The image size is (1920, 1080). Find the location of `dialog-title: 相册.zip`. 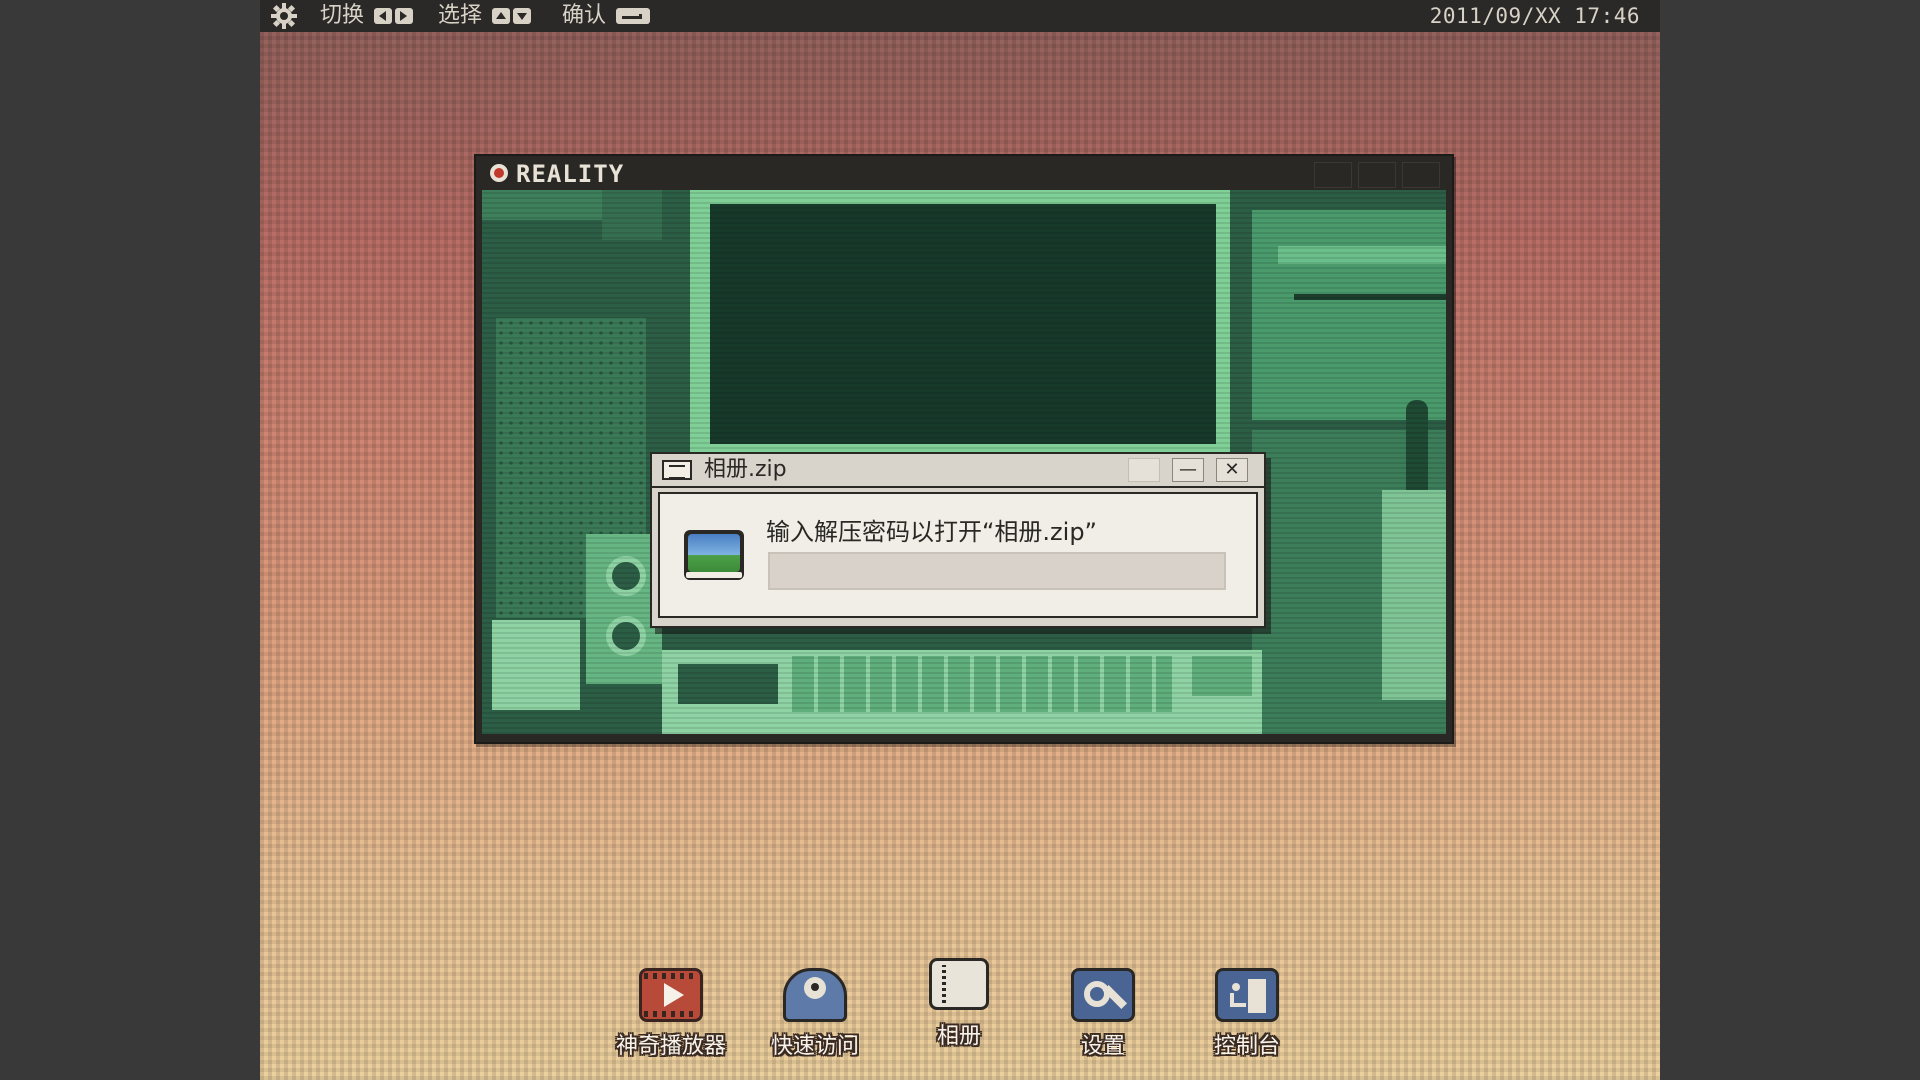

dialog-title: 相册.zip is located at coordinates (745, 469).